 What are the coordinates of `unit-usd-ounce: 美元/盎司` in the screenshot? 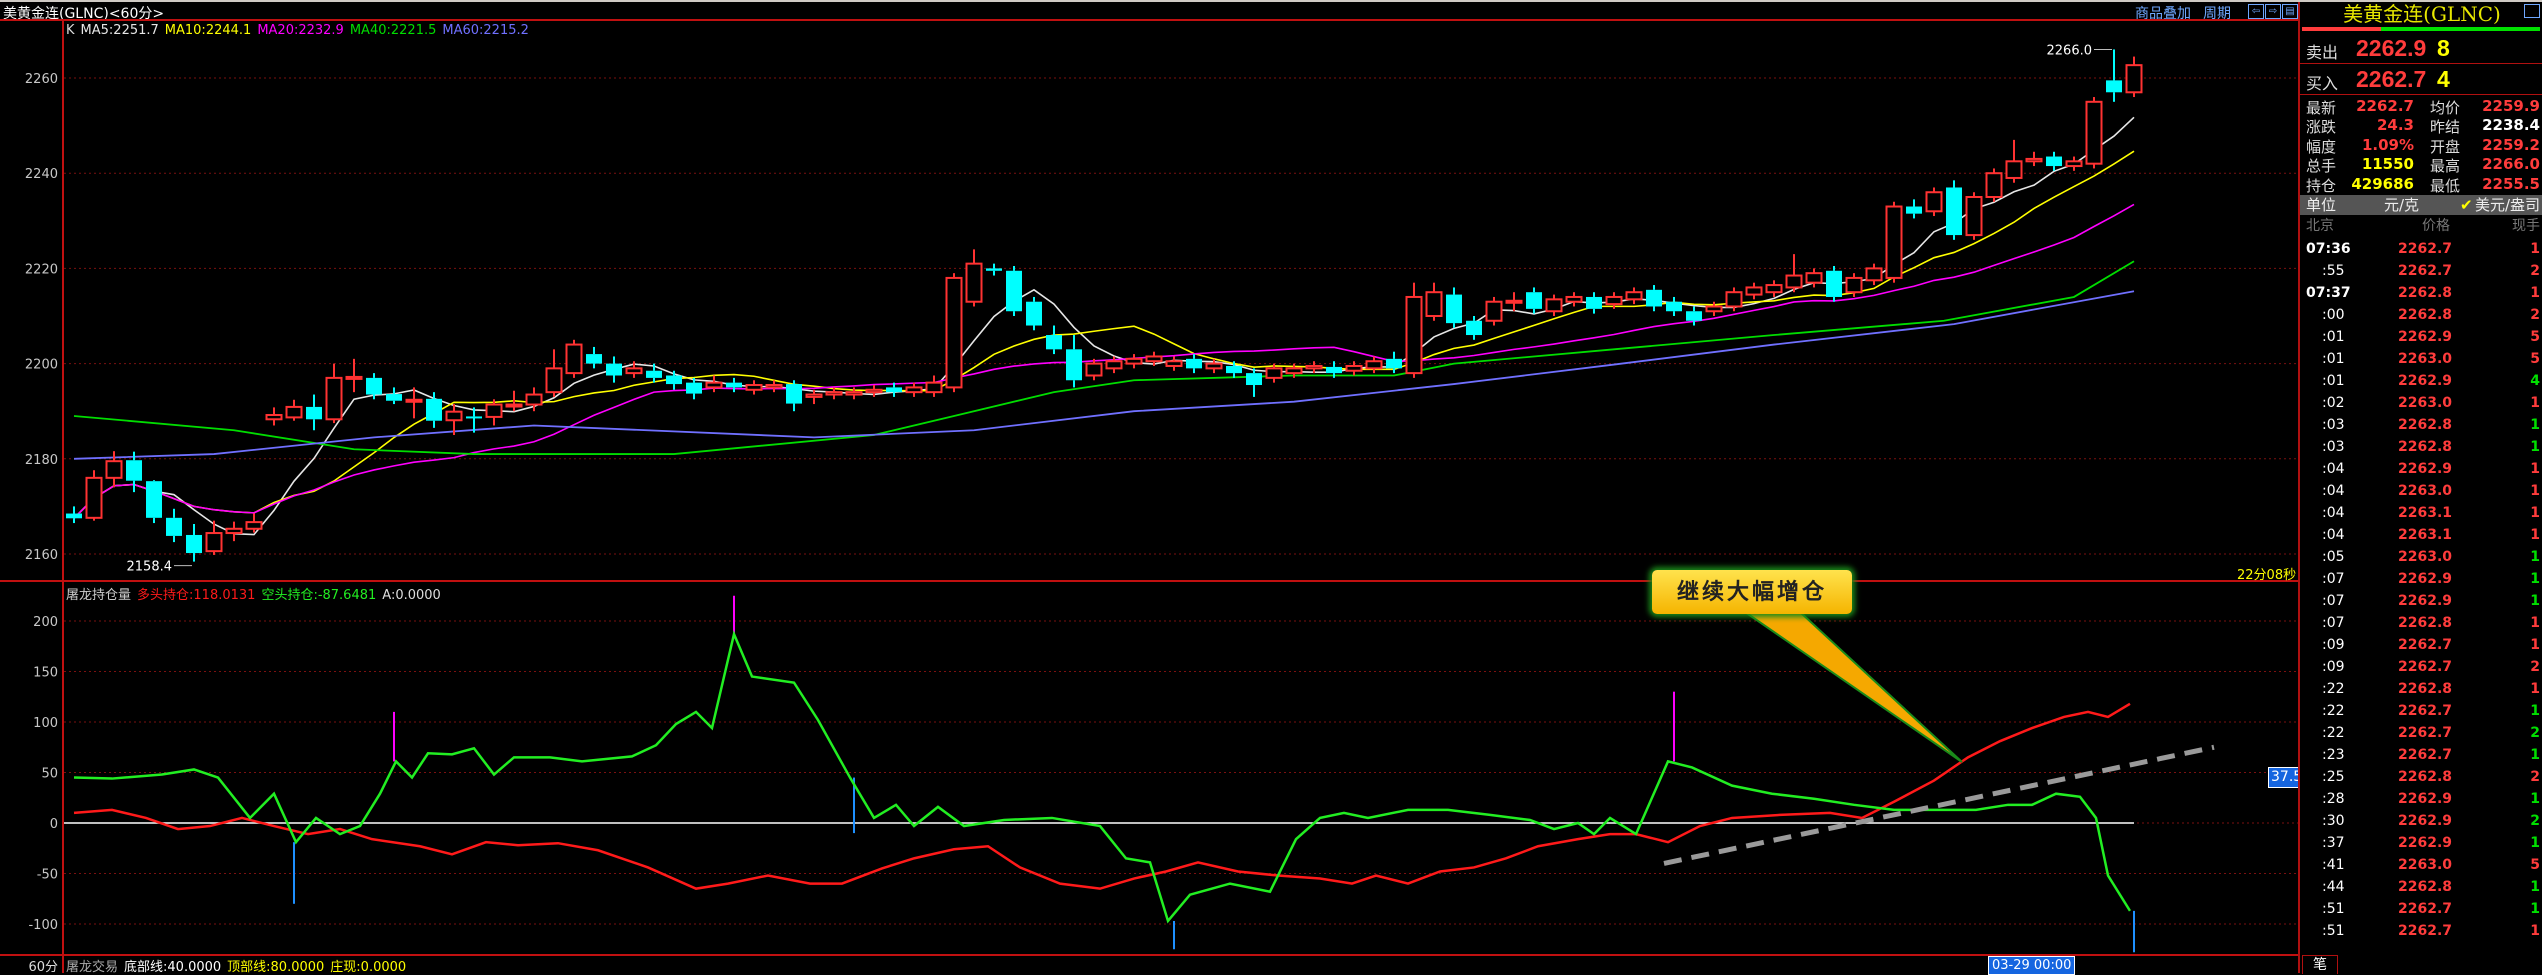 It's located at (2507, 205).